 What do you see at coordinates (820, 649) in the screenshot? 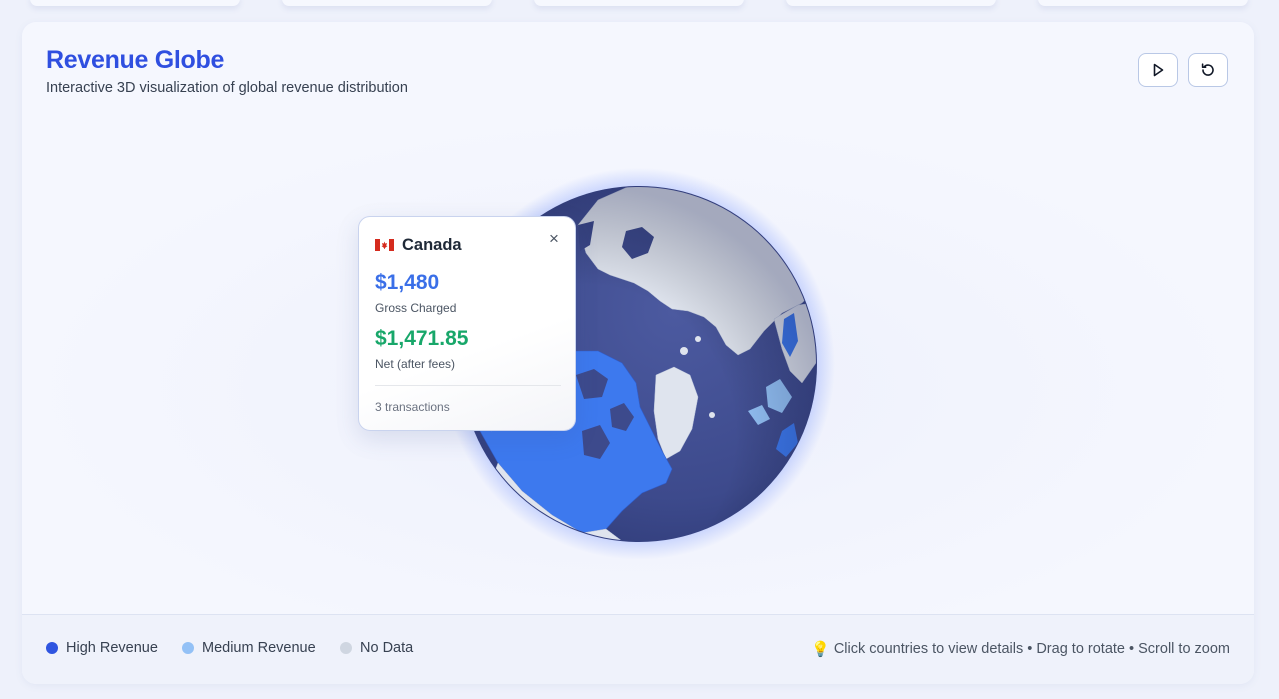
I see `lightbulb-icon: 💡` at bounding box center [820, 649].